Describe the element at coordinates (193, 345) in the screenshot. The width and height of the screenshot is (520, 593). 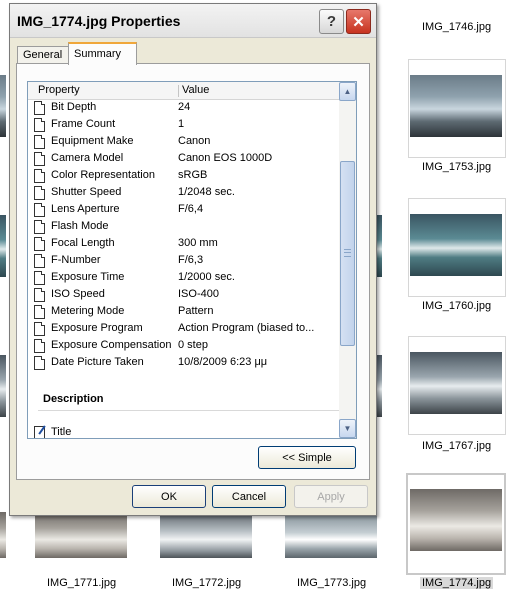
I see `property-value: 0 step` at that location.